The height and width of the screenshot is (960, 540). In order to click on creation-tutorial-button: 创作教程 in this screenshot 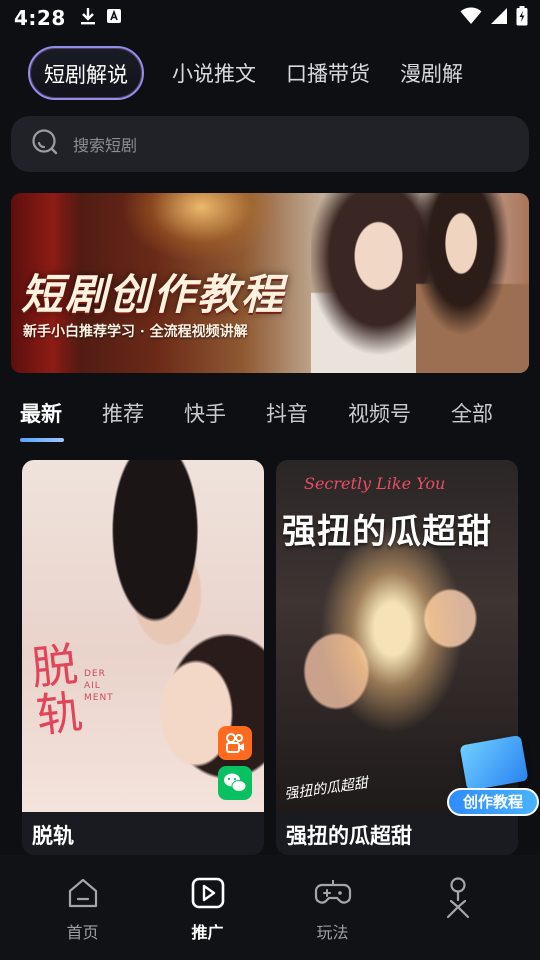, I will do `click(493, 776)`.